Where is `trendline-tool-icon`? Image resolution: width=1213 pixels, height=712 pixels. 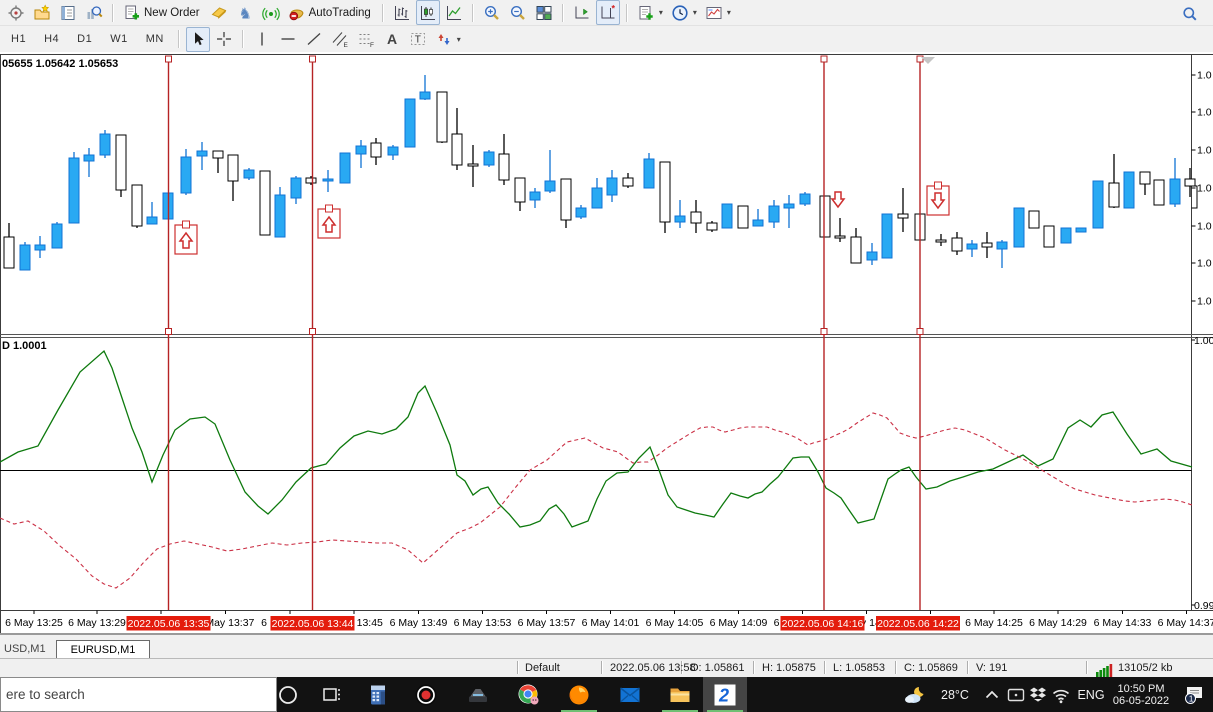
trendline-tool-icon is located at coordinates (314, 39).